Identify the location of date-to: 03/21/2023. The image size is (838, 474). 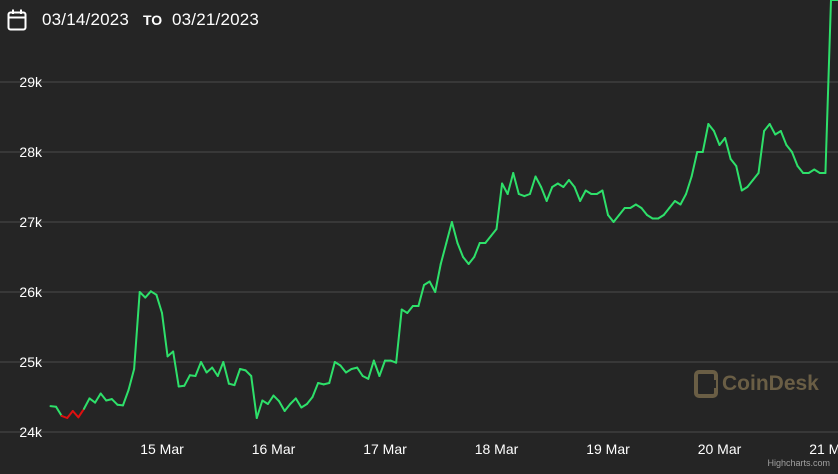
(215, 20).